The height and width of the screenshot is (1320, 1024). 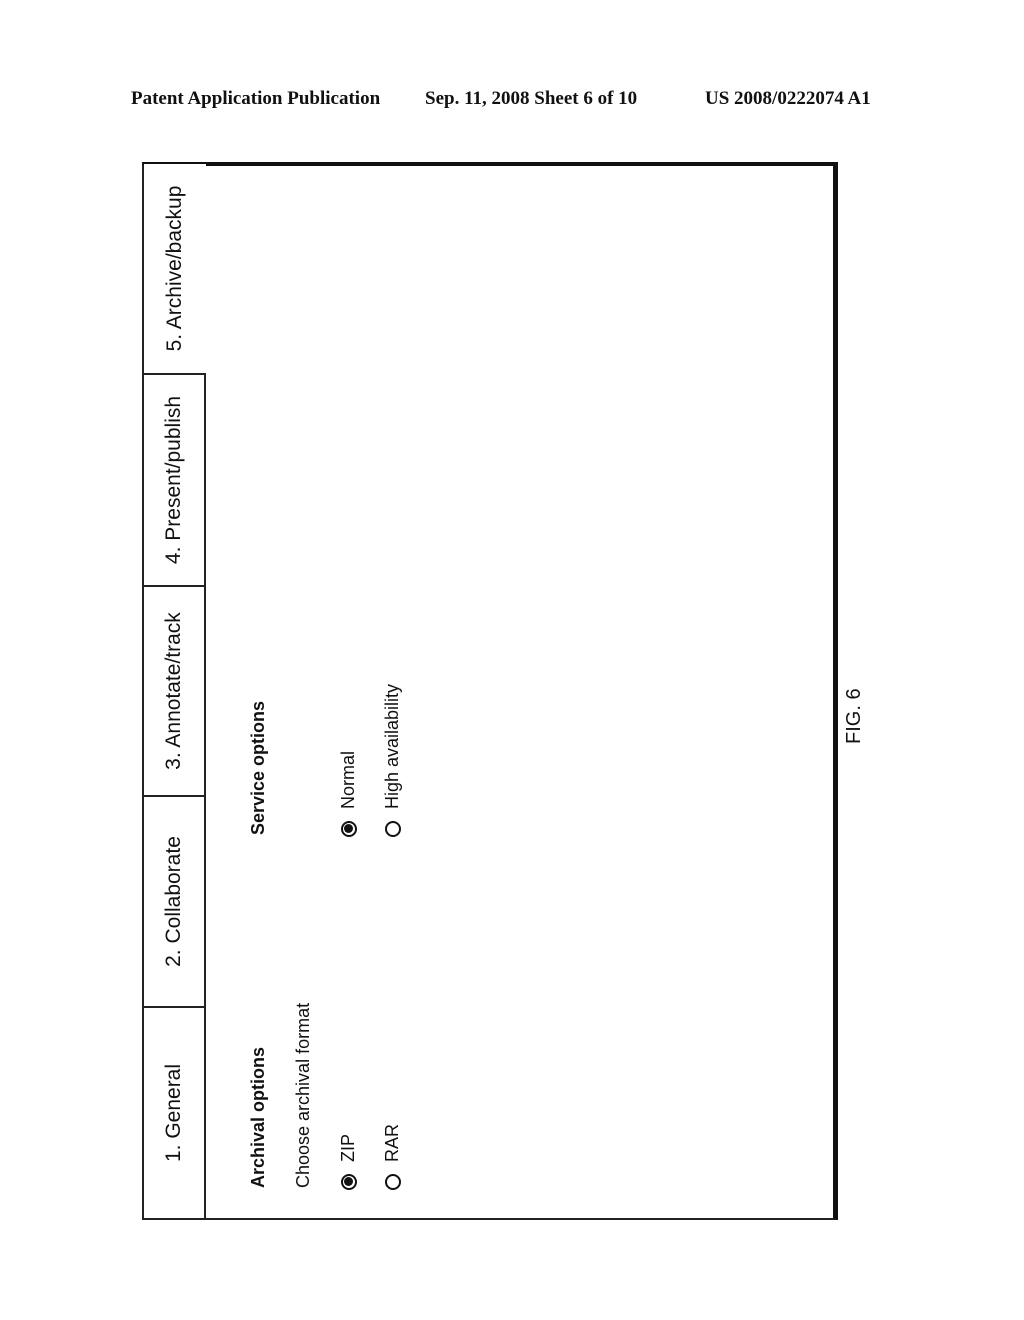 I want to click on publication-type: Patent Application Publication, so click(x=256, y=98).